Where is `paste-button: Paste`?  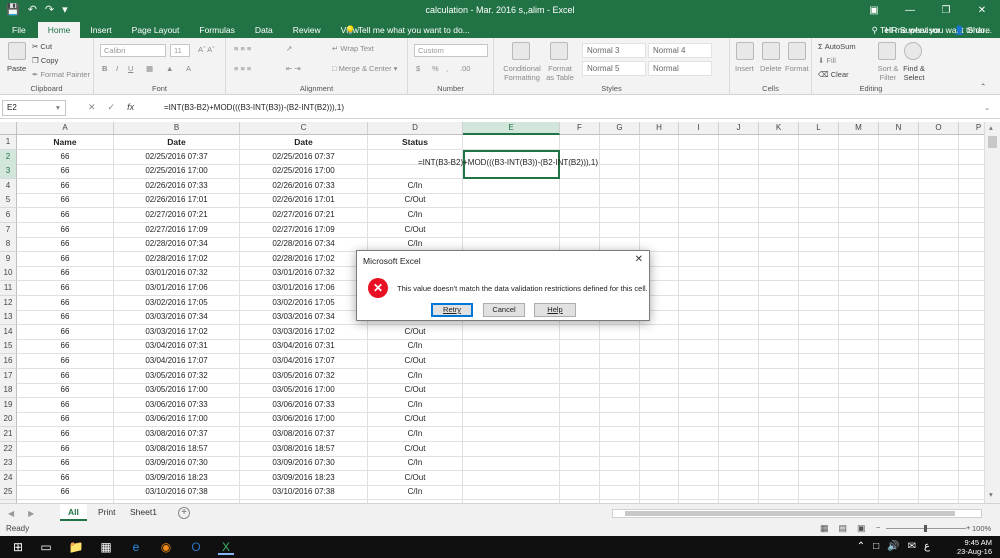
paste-button: Paste is located at coordinates (16, 68).